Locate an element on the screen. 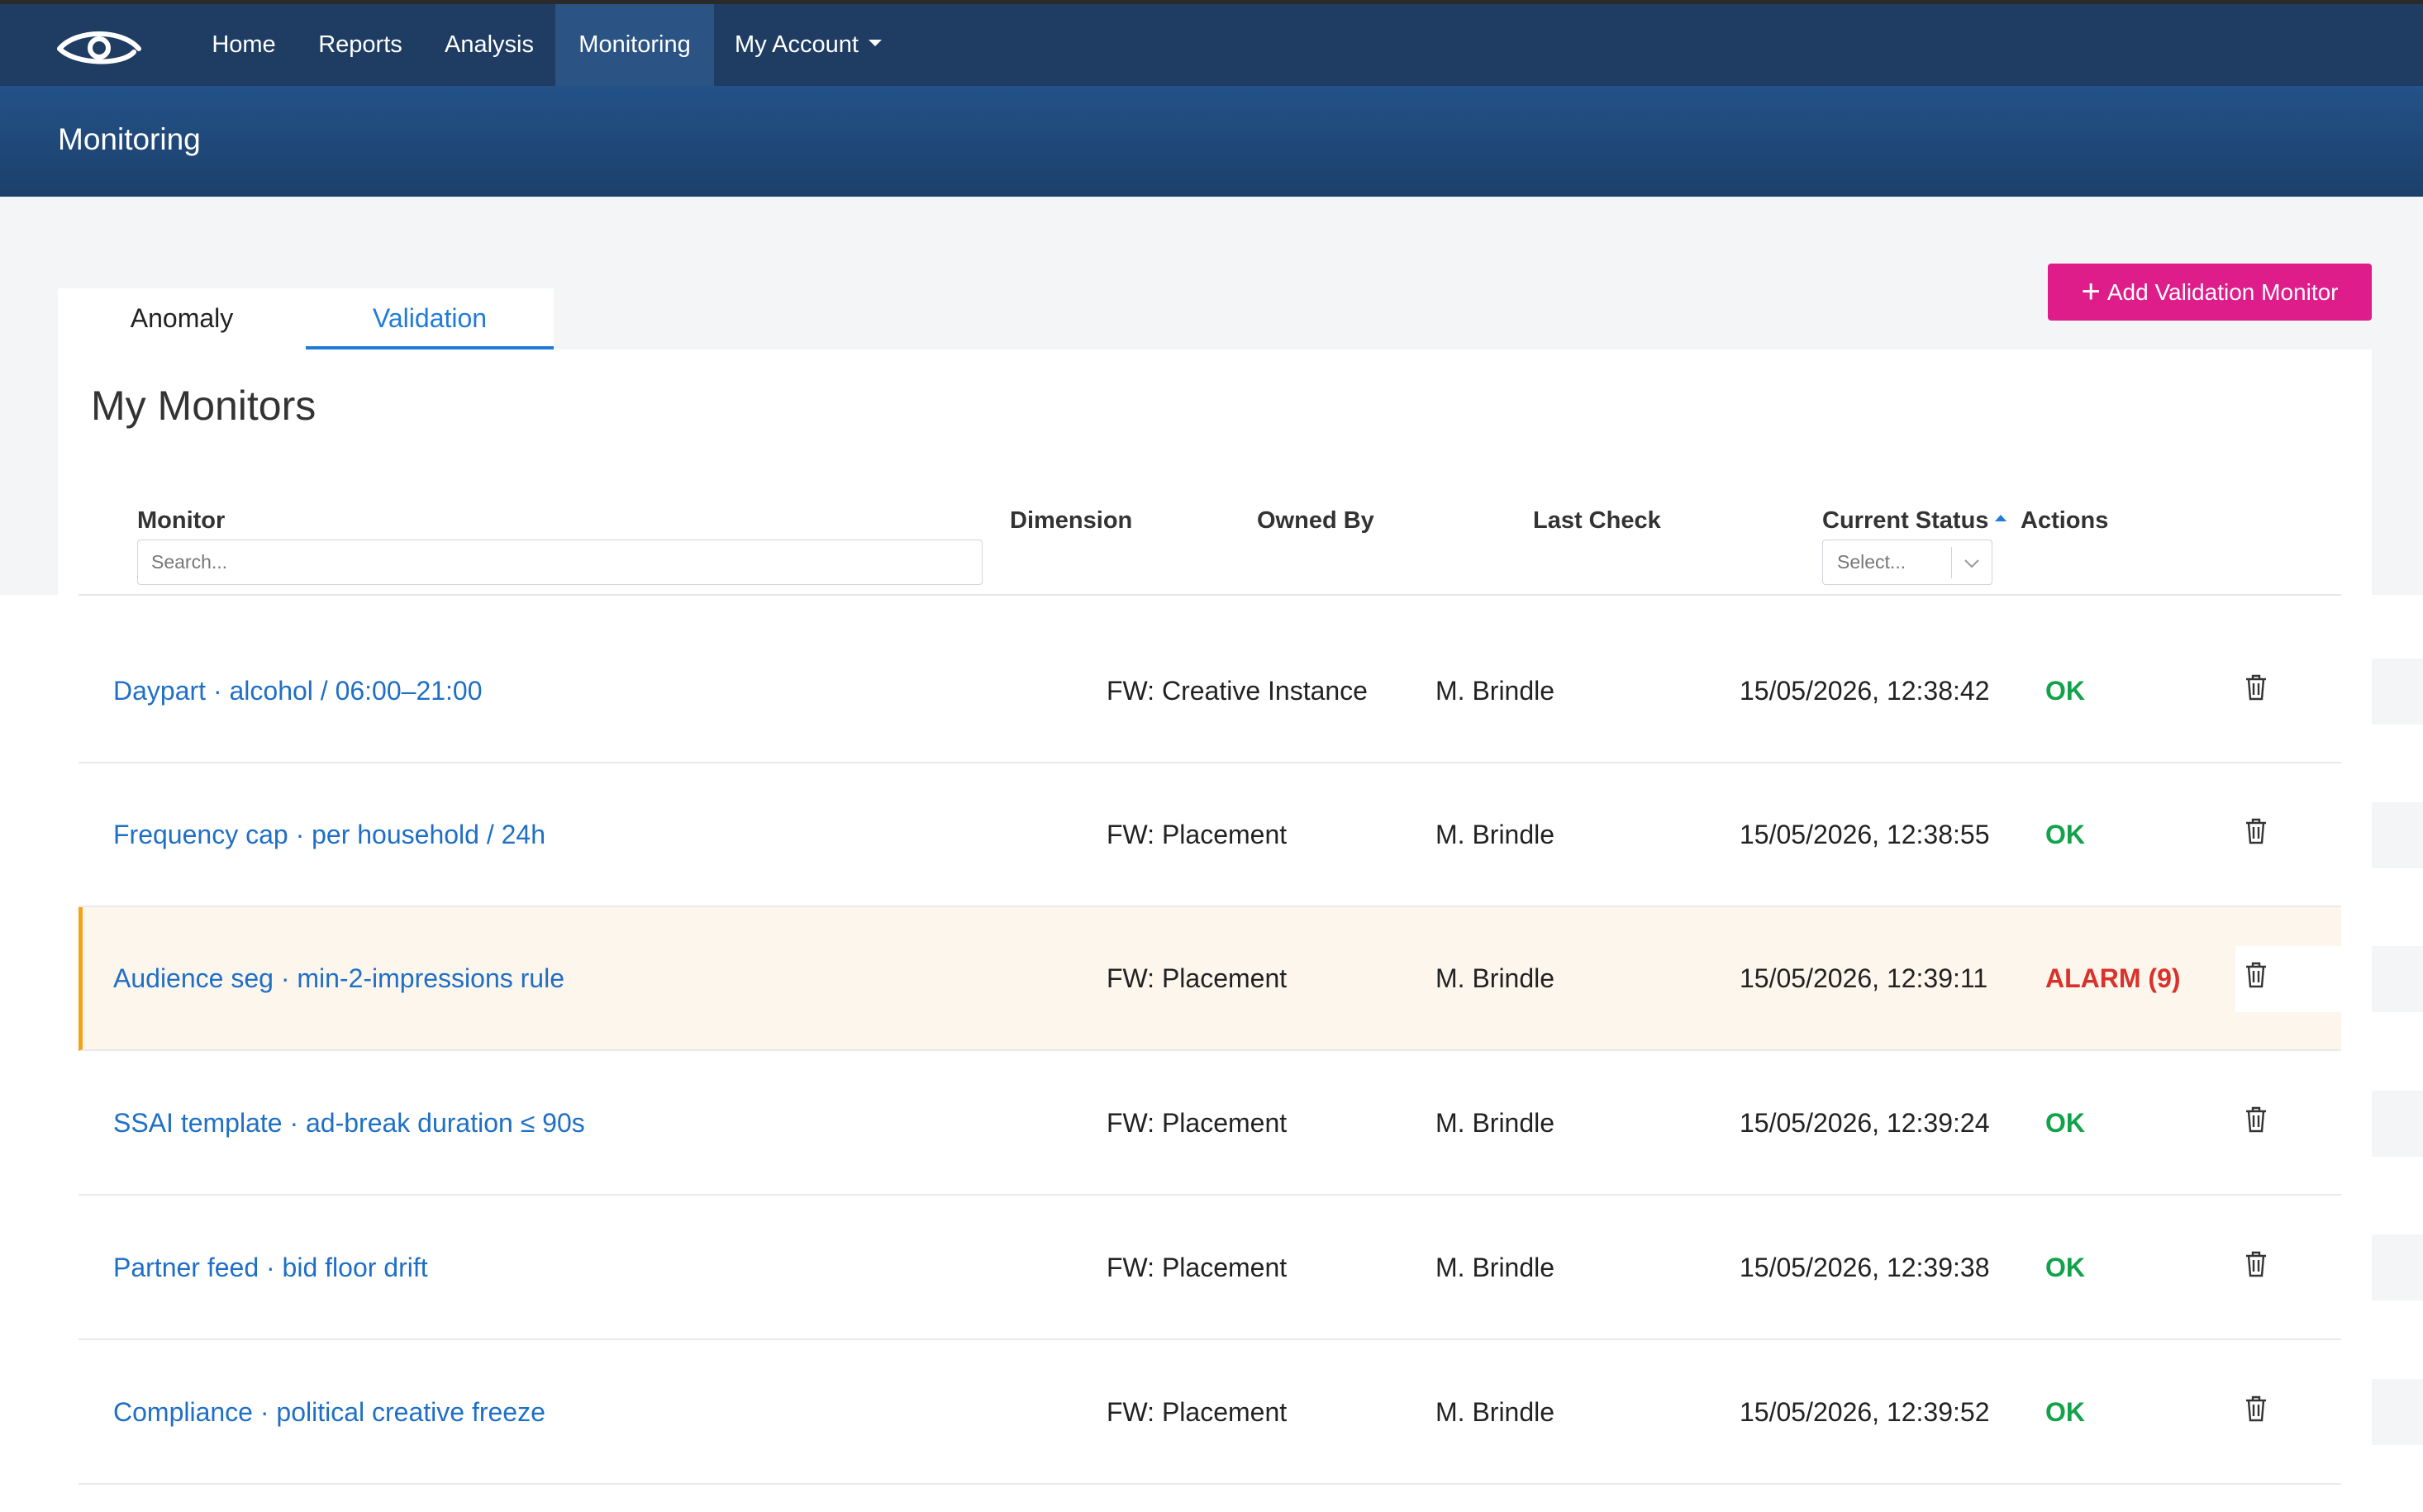 Image resolution: width=2423 pixels, height=1512 pixels. last-check-cell: 15/05/2026, 12:39:38 is located at coordinates (1865, 1267).